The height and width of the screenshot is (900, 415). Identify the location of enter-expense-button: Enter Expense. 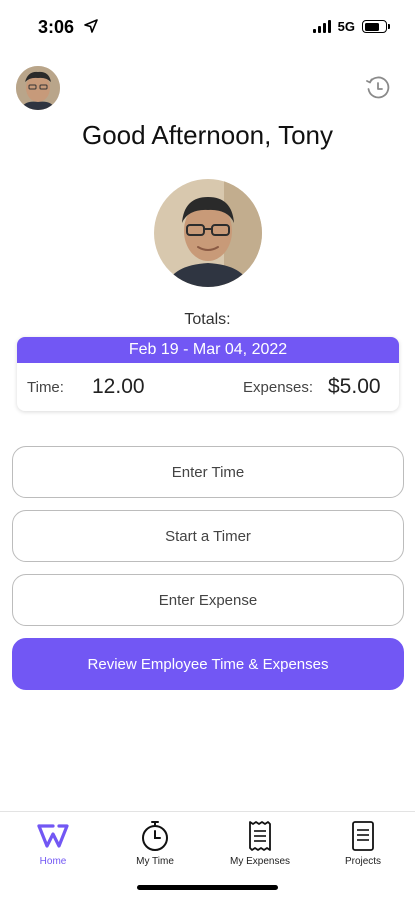
(208, 600).